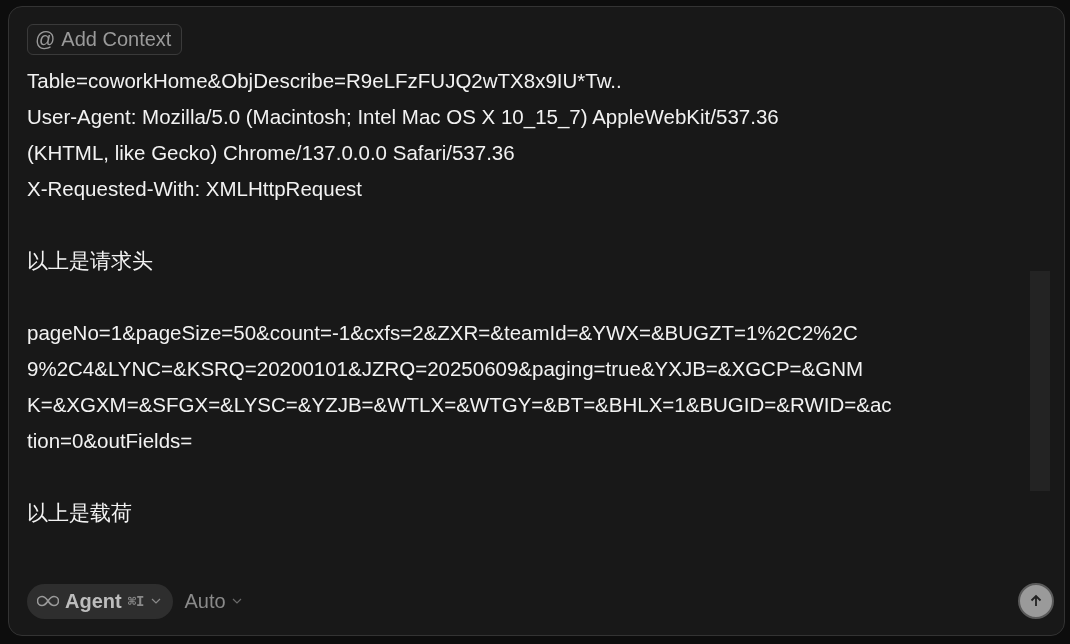 This screenshot has height=644, width=1070. I want to click on message-text-line: pageNo=1&pageSize=50&count=-1&cxfs=2&ZXR=&teamId=&YWX=&BUGZT=1%2C2%2C, so click(442, 333).